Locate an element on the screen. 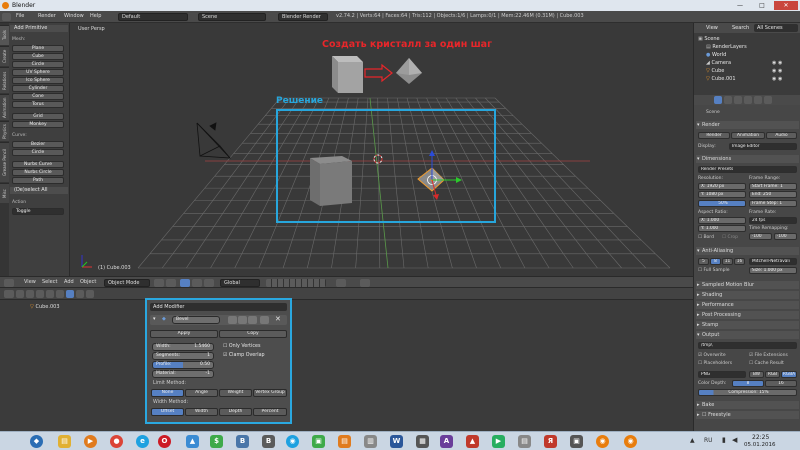 The height and width of the screenshot is (450, 800). add-nurbs-circle-button: Nurbs Circle is located at coordinates (38, 172).